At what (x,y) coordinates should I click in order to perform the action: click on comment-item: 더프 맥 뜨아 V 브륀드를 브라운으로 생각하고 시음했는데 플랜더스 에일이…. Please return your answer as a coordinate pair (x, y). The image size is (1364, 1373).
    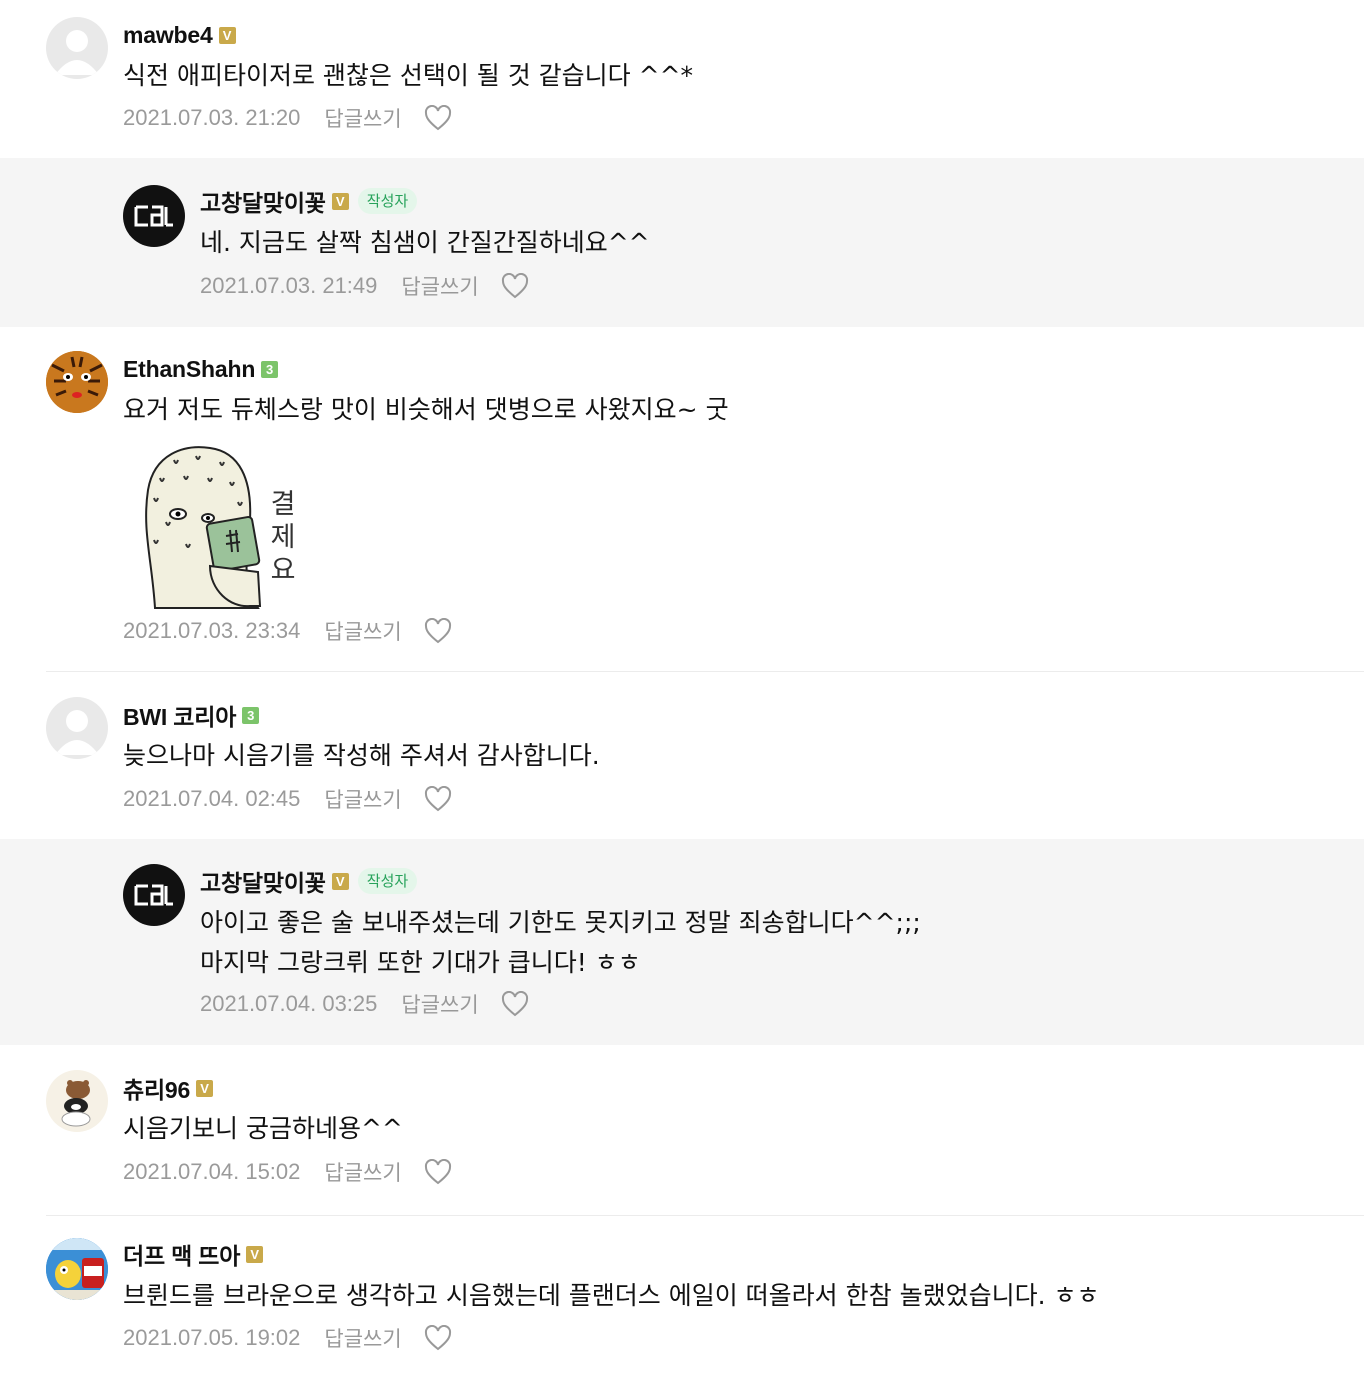
    Looking at the image, I should click on (682, 1294).